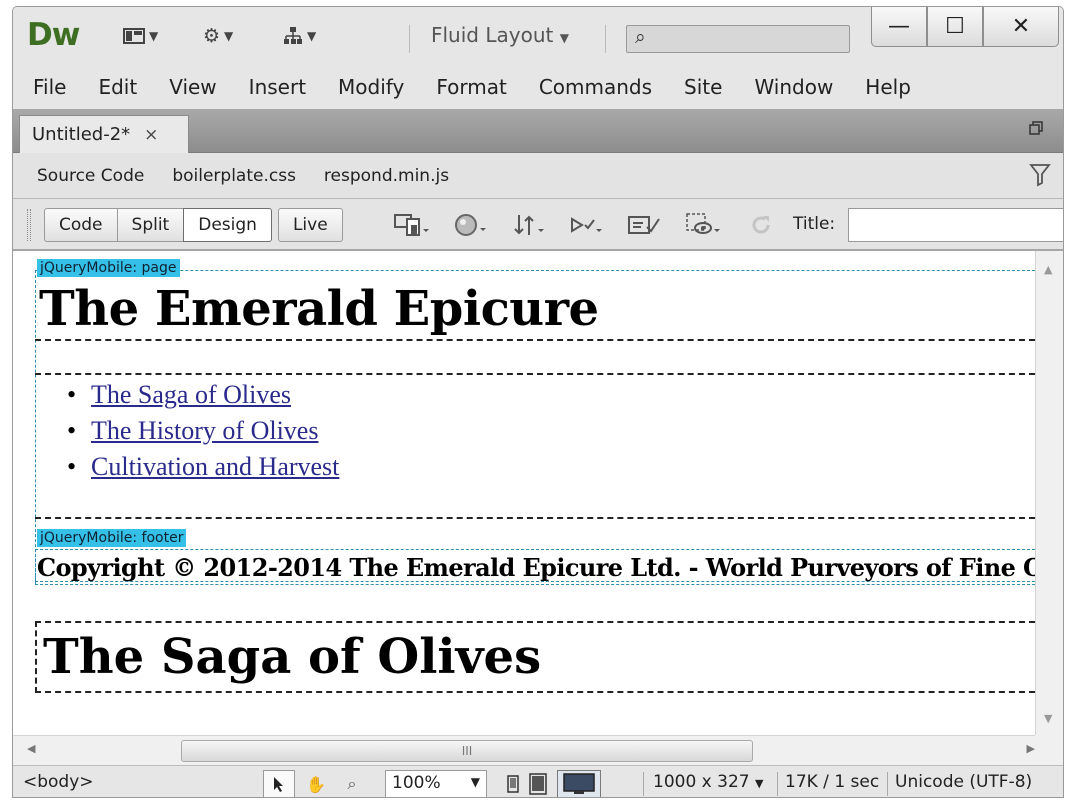 This screenshot has height=800, width=1071. Describe the element at coordinates (738, 39) in the screenshot. I see `search-input: ⌕` at that location.